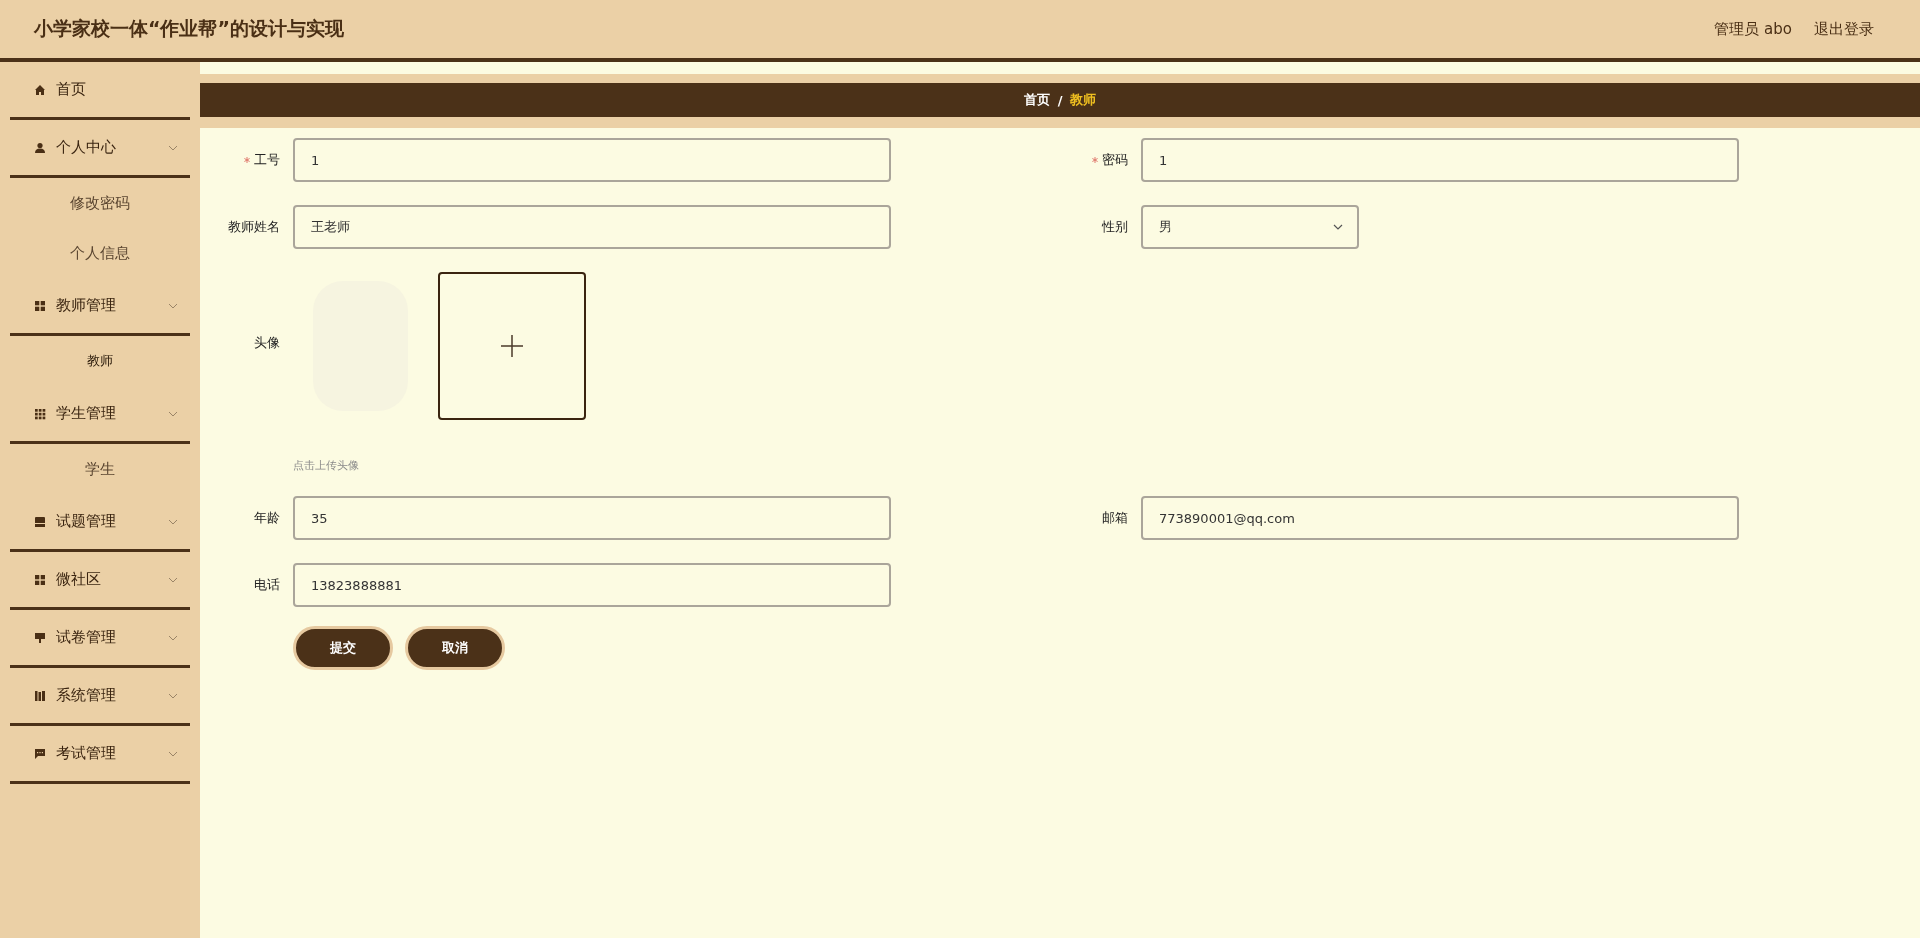  Describe the element at coordinates (40, 147) in the screenshot. I see `user-icon` at that location.